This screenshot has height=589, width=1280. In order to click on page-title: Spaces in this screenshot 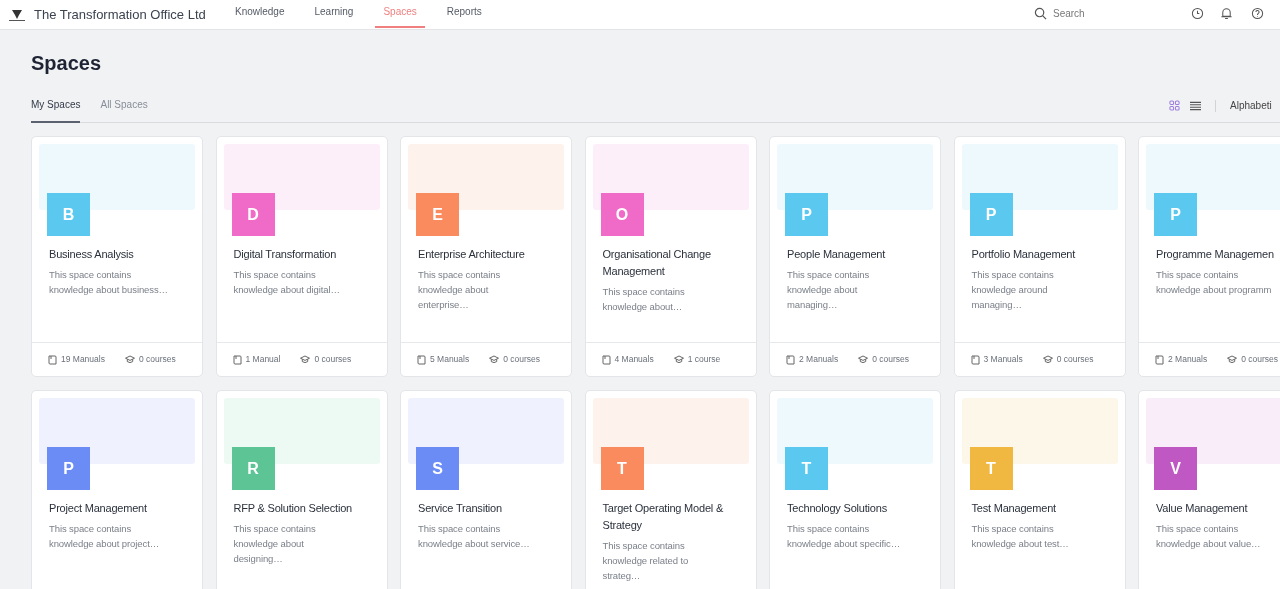, I will do `click(67, 63)`.